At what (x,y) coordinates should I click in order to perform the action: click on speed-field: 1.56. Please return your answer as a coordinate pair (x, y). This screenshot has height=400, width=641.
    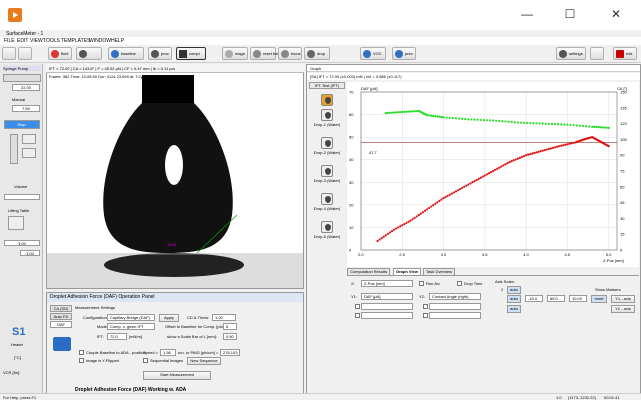
    Looking at the image, I should click on (168, 352).